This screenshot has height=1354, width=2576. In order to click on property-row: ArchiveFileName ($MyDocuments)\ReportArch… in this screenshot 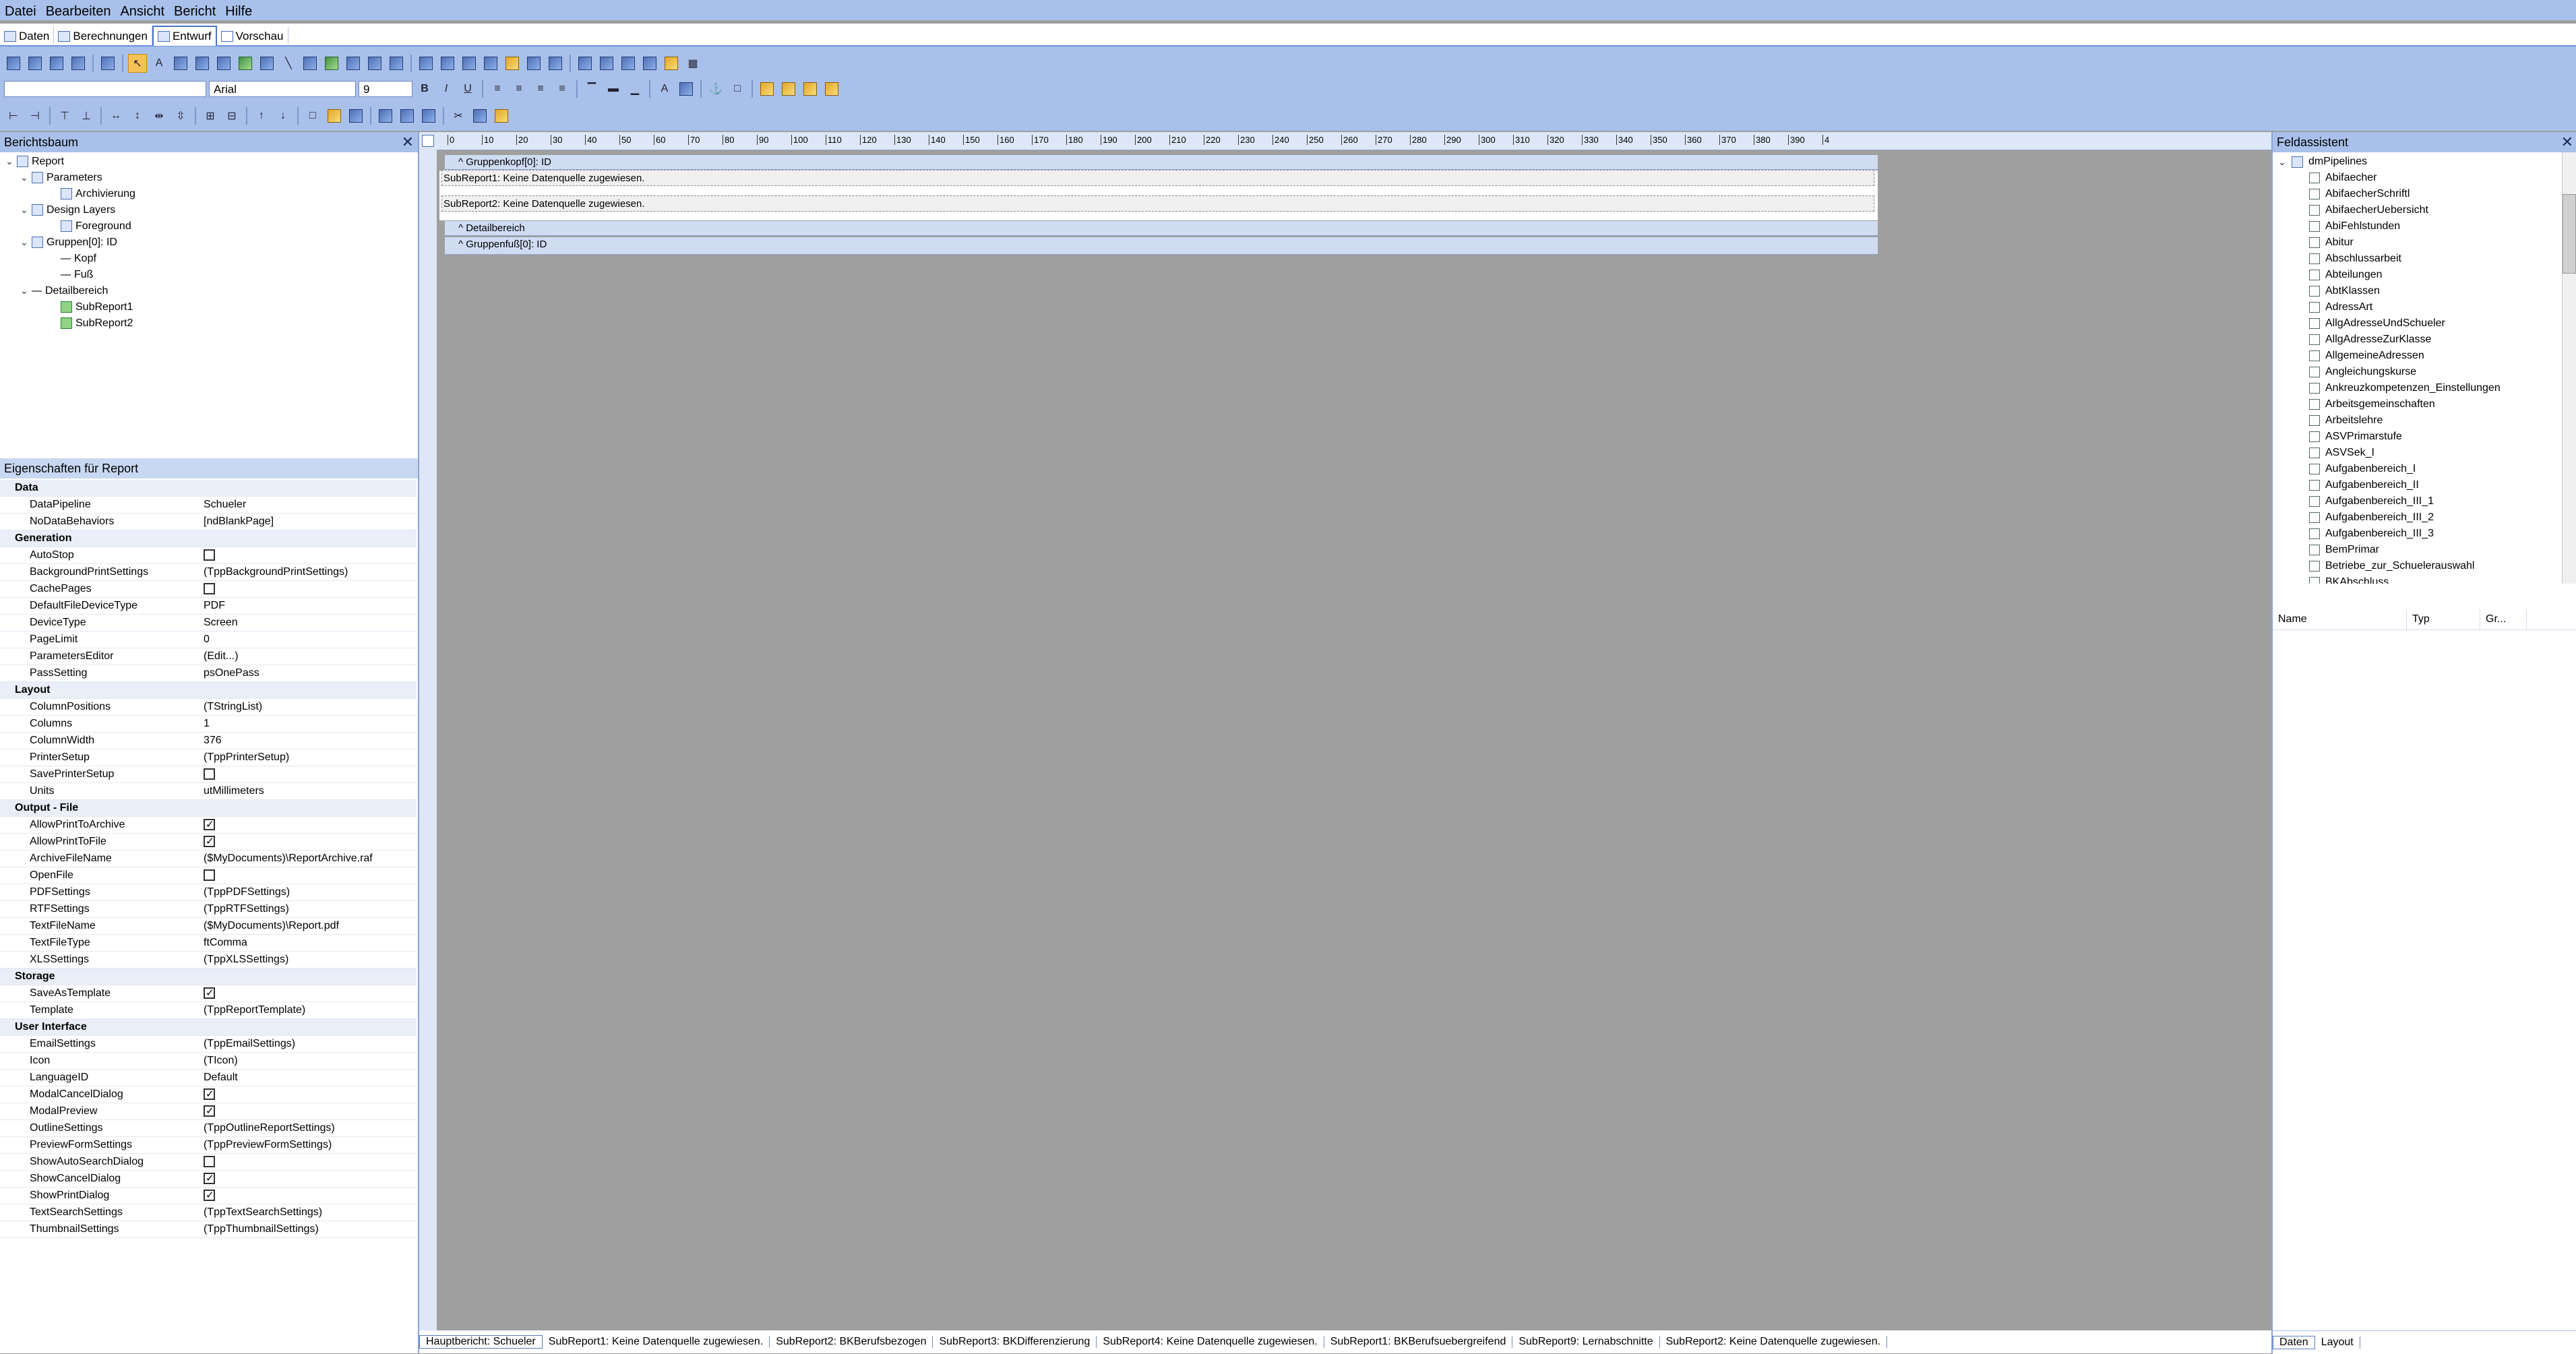, I will do `click(209, 859)`.